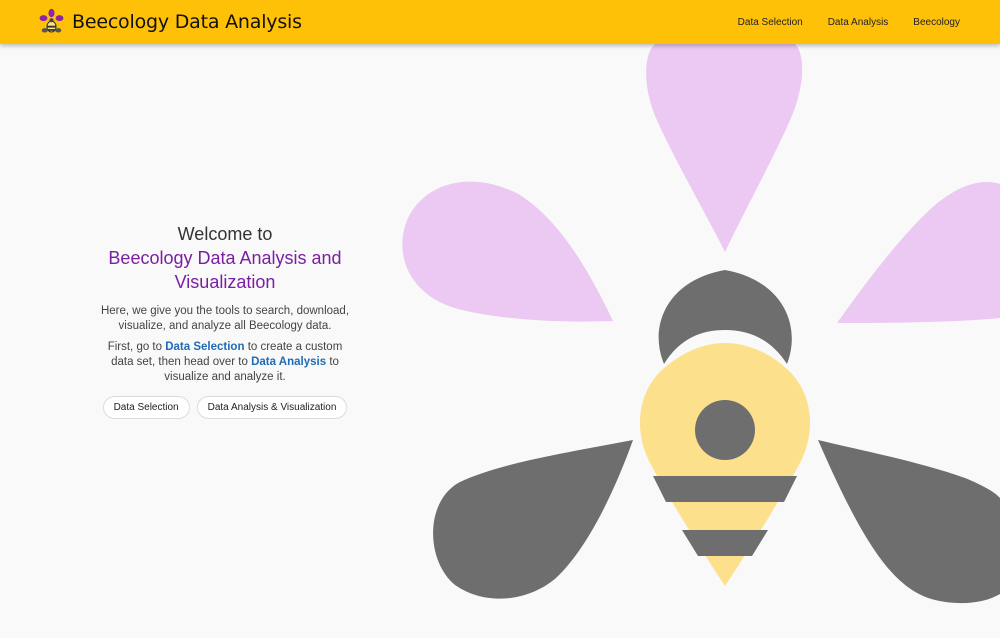  What do you see at coordinates (146, 407) in the screenshot?
I see `data-selection-button: Data Selection` at bounding box center [146, 407].